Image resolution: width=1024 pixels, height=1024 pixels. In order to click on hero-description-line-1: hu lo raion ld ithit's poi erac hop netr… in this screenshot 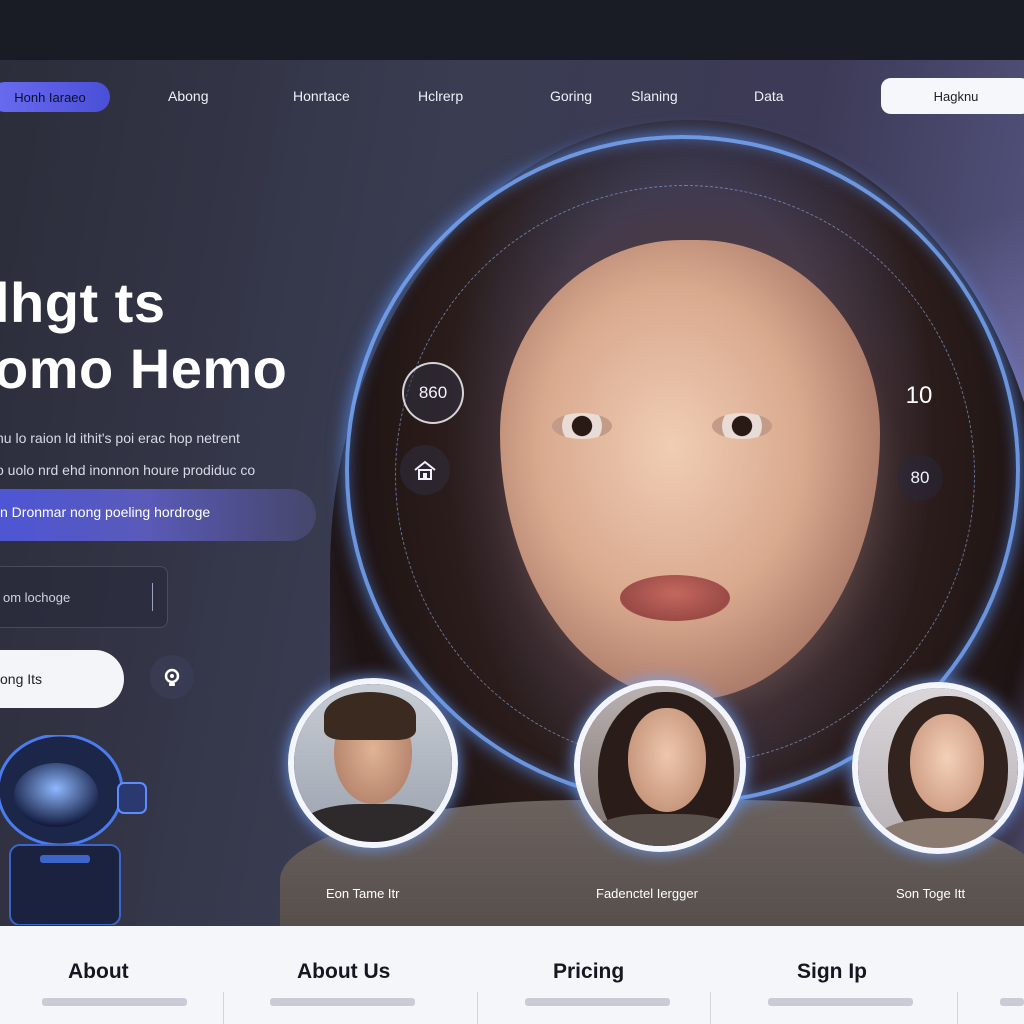, I will do `click(120, 438)`.